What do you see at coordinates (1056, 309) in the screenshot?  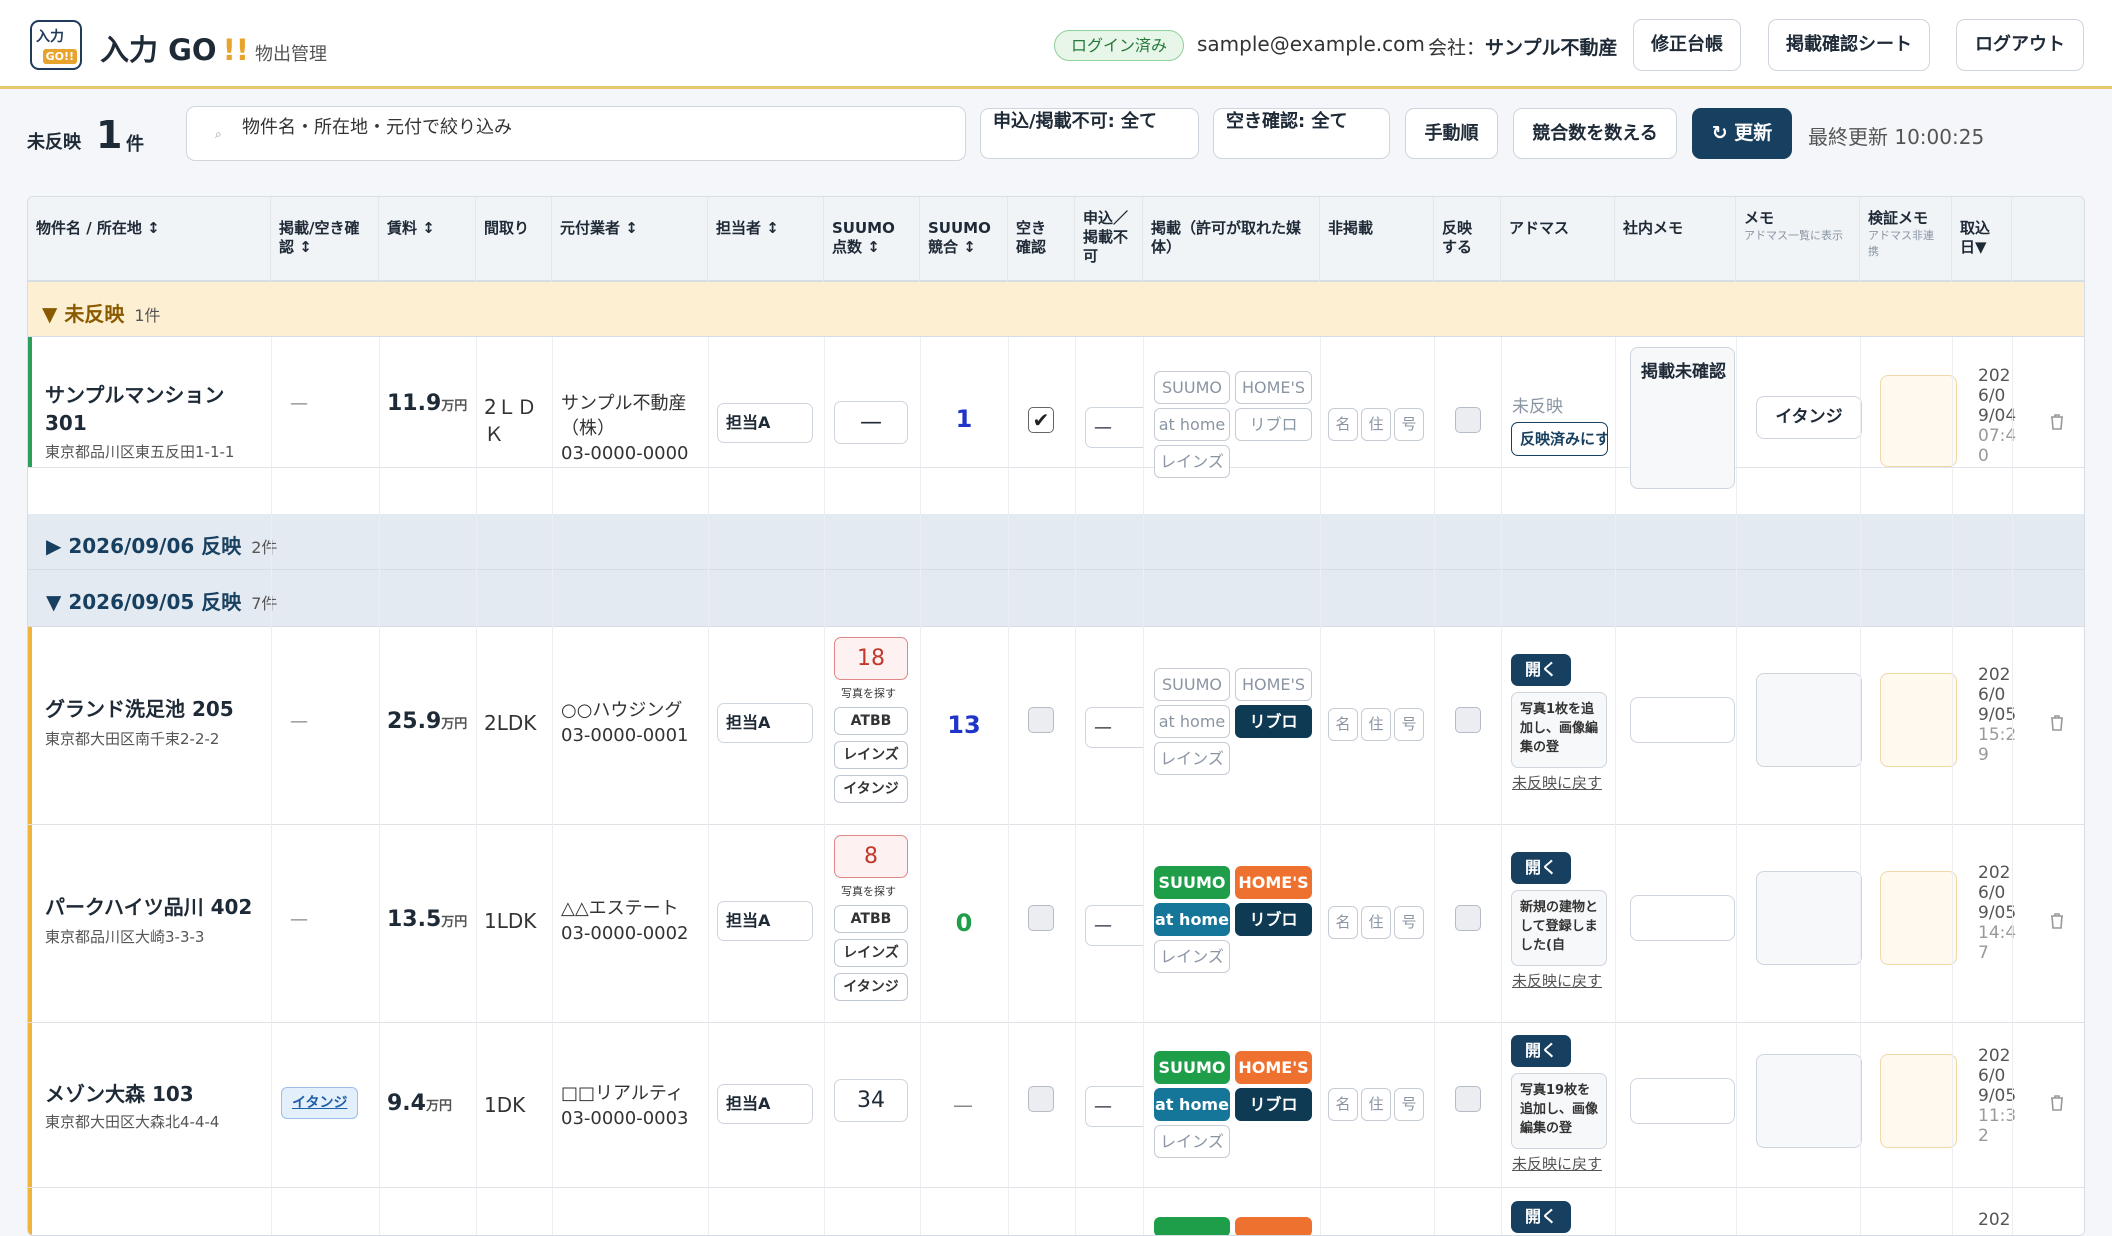 I see `section-unreflected: ▼ 未反映 1件` at bounding box center [1056, 309].